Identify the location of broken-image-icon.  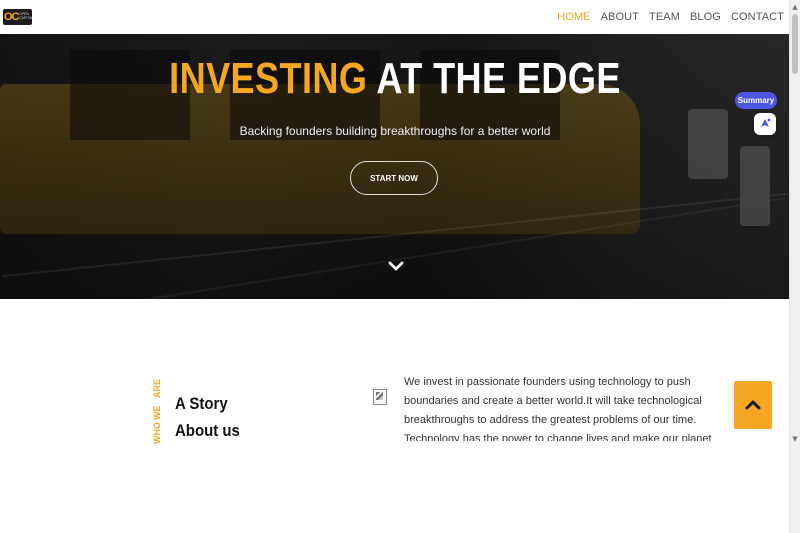
(380, 397).